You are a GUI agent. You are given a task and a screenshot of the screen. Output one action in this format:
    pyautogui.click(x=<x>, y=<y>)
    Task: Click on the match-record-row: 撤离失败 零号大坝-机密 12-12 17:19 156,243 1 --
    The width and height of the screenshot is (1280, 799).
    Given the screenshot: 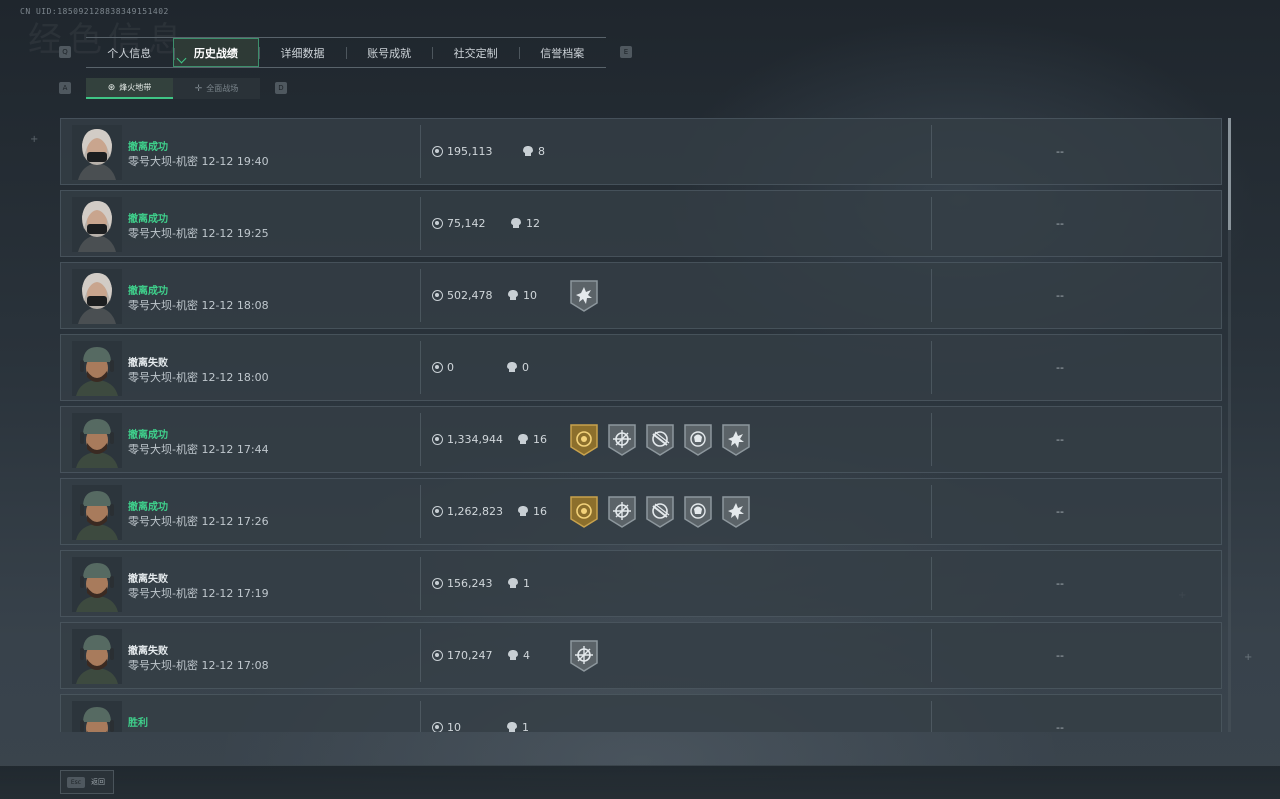 What is the action you would take?
    pyautogui.click(x=641, y=583)
    